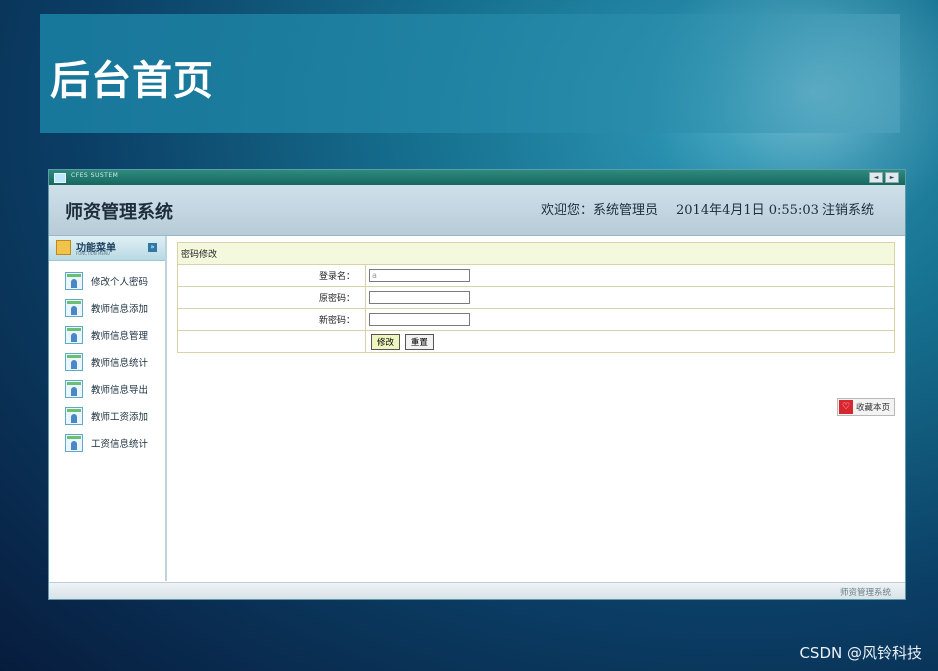 The image size is (938, 671). I want to click on window-back-button: ◄, so click(876, 177).